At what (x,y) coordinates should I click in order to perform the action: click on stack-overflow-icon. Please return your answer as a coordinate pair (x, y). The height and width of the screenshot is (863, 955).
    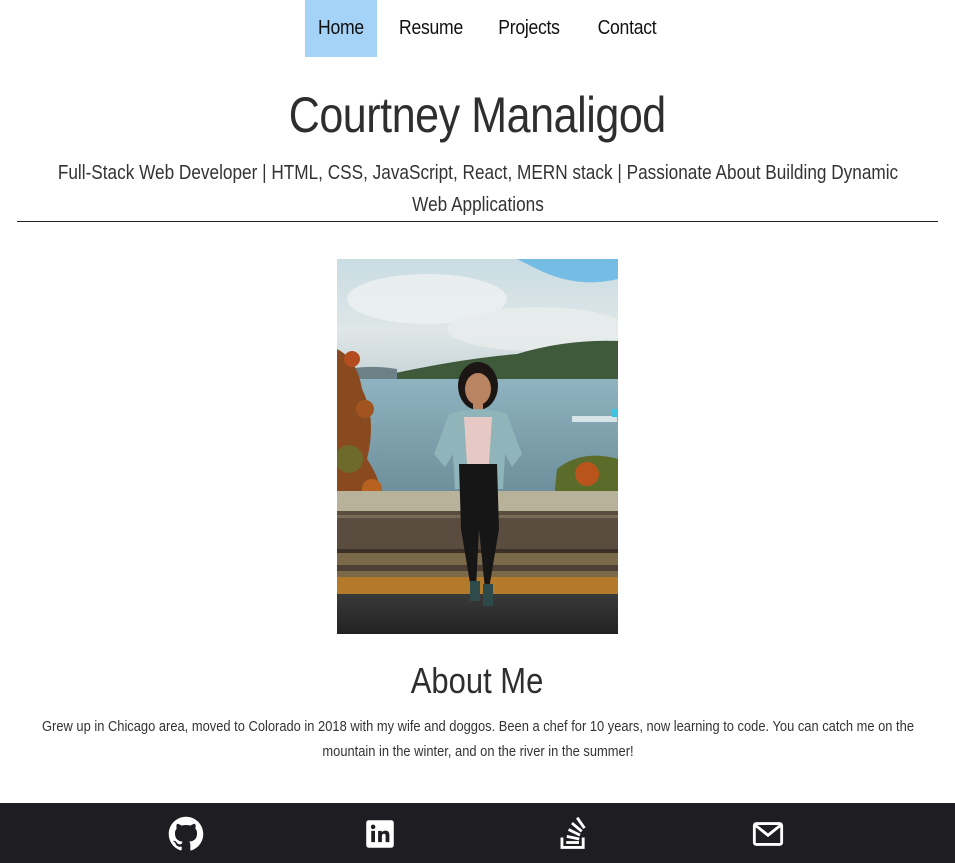
    Looking at the image, I should click on (573, 832).